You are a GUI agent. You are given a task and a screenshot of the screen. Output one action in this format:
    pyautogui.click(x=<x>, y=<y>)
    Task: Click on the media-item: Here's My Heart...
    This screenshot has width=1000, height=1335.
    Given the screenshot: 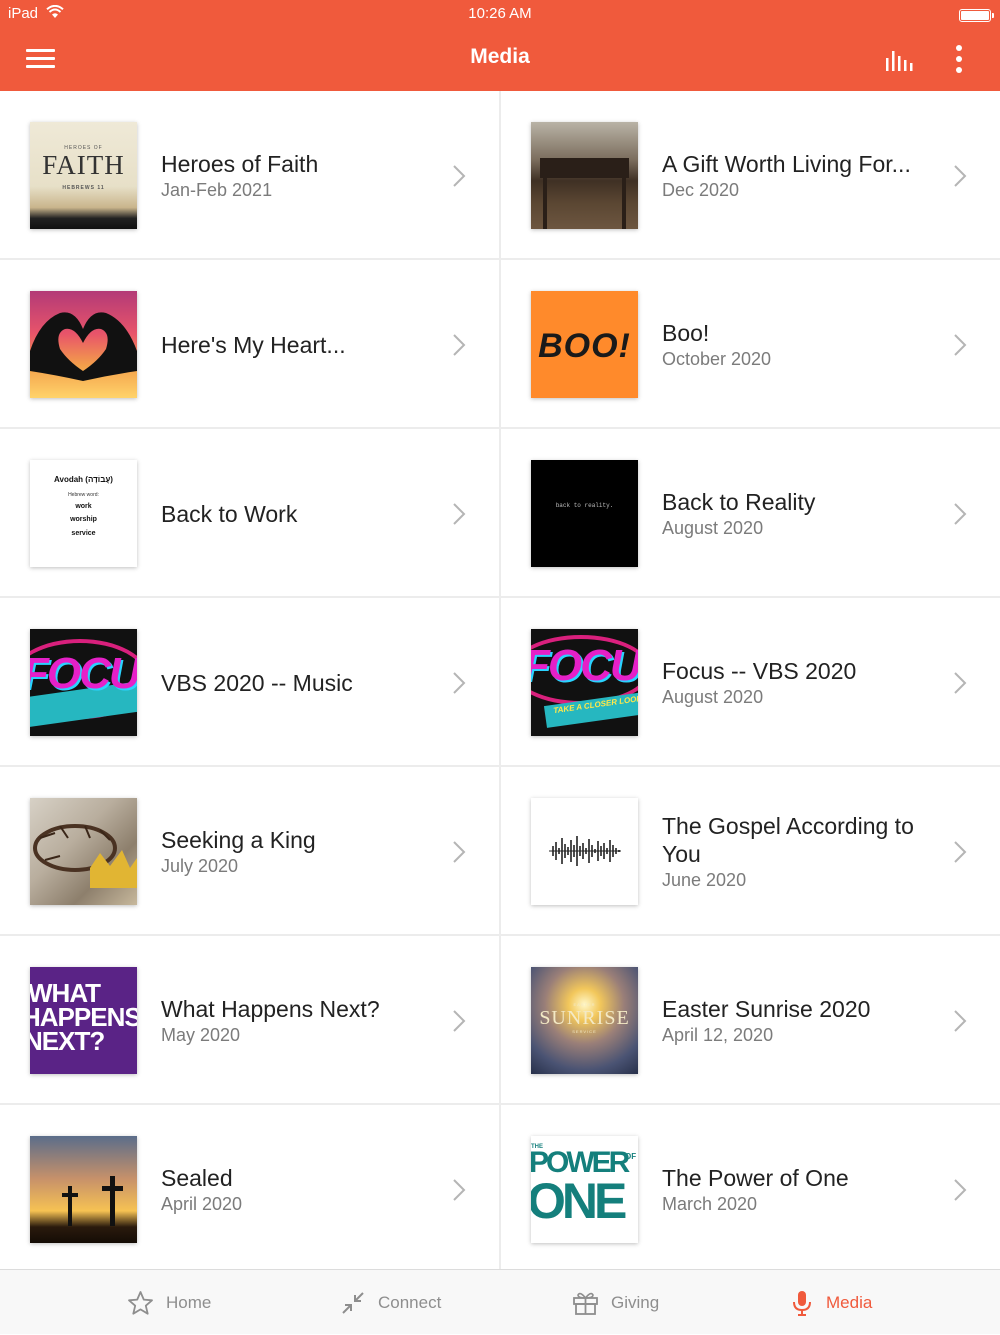 What is the action you would take?
    pyautogui.click(x=250, y=344)
    